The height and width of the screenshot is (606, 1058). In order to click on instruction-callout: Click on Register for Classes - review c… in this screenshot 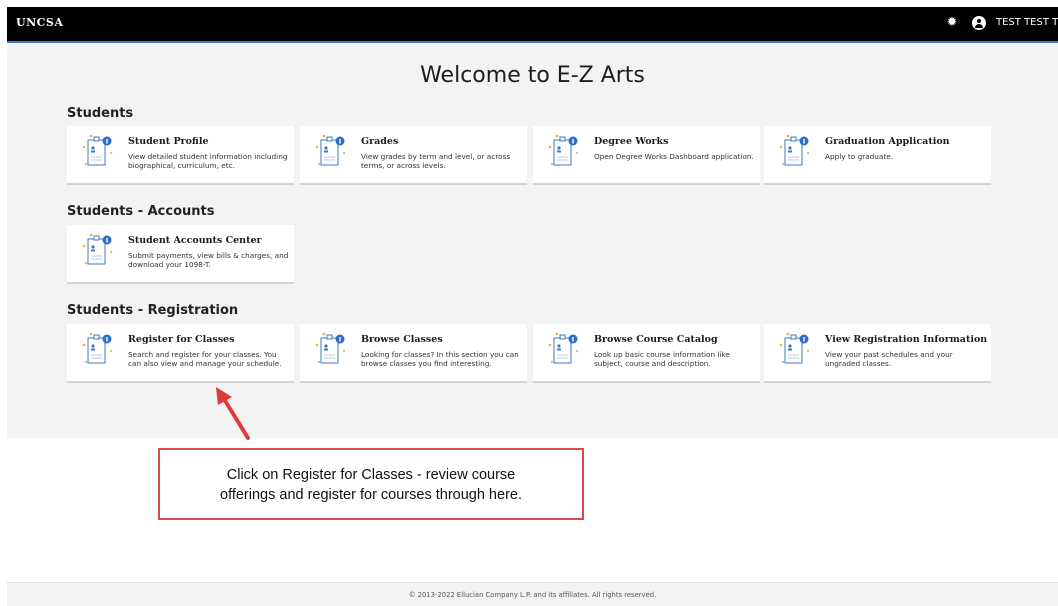, I will do `click(371, 484)`.